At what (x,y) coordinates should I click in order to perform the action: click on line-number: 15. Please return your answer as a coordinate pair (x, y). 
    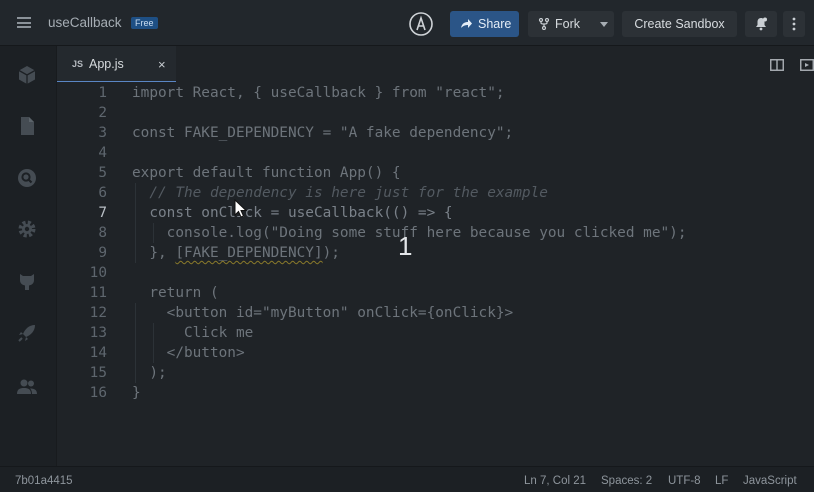
    Looking at the image, I should click on (98, 373).